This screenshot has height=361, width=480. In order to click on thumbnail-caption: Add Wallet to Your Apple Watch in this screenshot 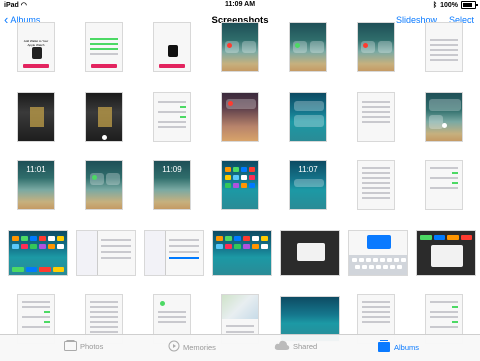, I will do `click(36, 43)`.